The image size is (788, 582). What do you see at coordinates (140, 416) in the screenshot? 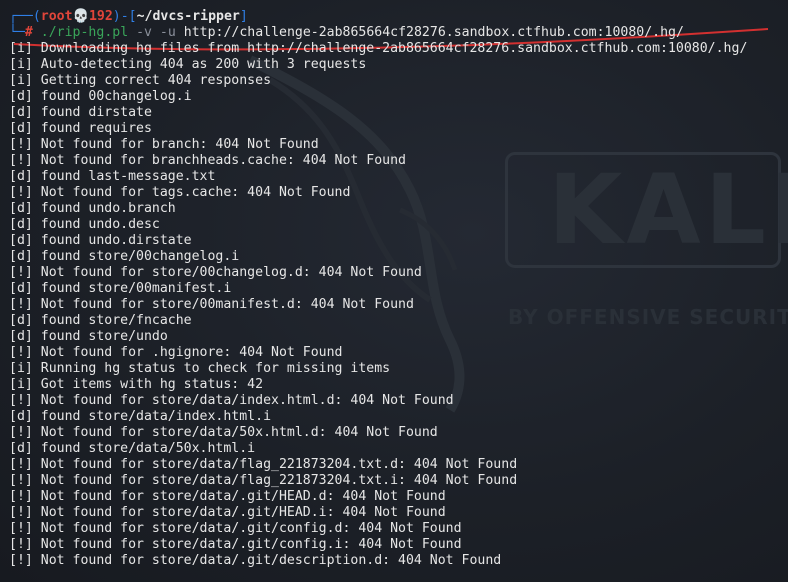
I see `output-line: [d] found store/data/index.html.i` at bounding box center [140, 416].